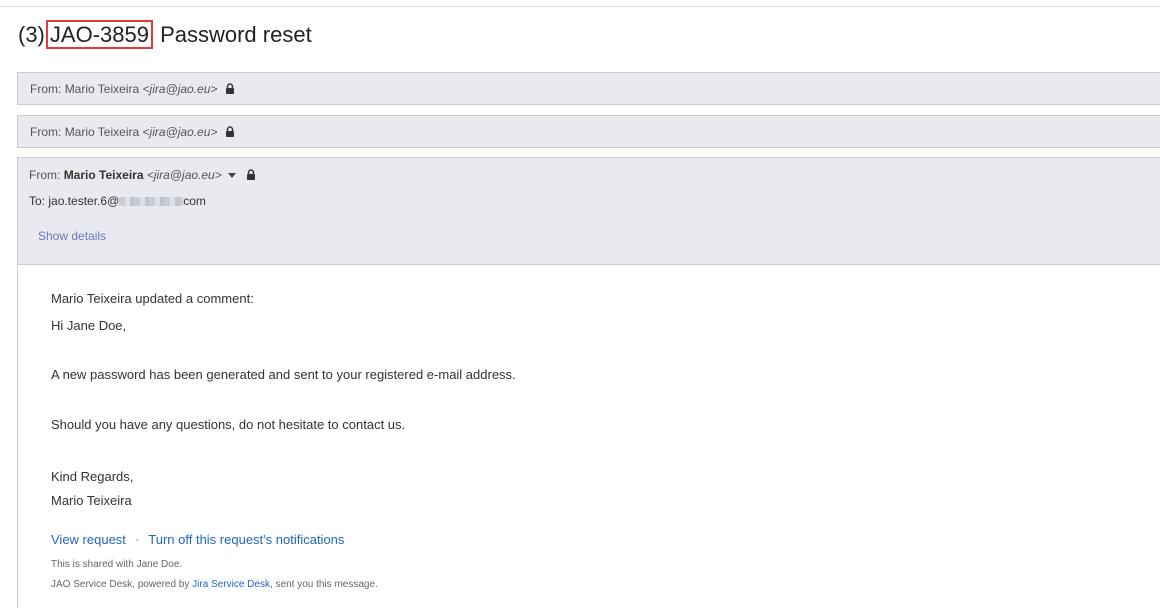 The height and width of the screenshot is (608, 1160). Describe the element at coordinates (117, 564) in the screenshot. I see `shared-with-note: This is shared with Jane Doe.` at that location.